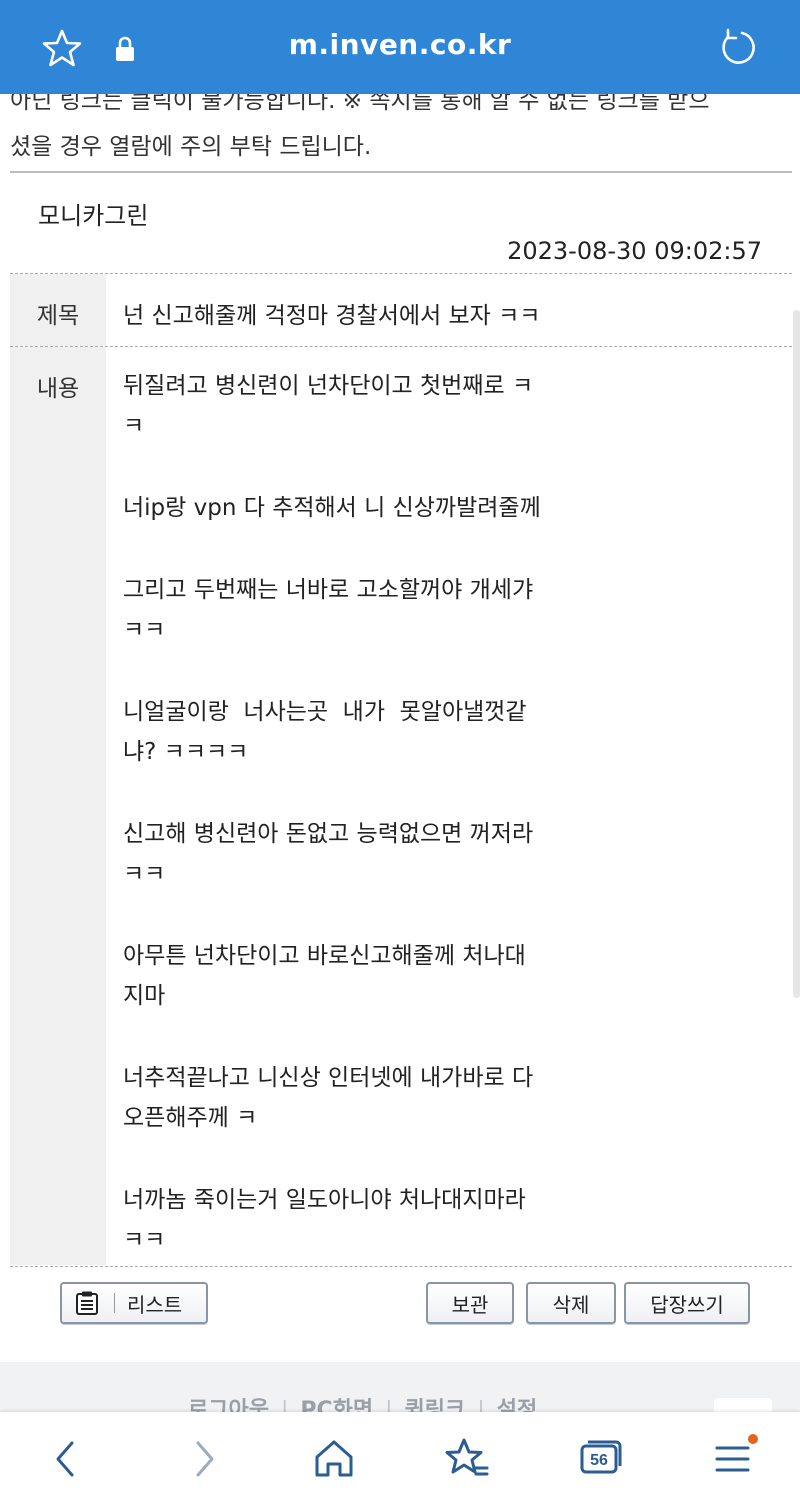 Image resolution: width=800 pixels, height=1505 pixels. What do you see at coordinates (738, 47) in the screenshot?
I see `reload-icon` at bounding box center [738, 47].